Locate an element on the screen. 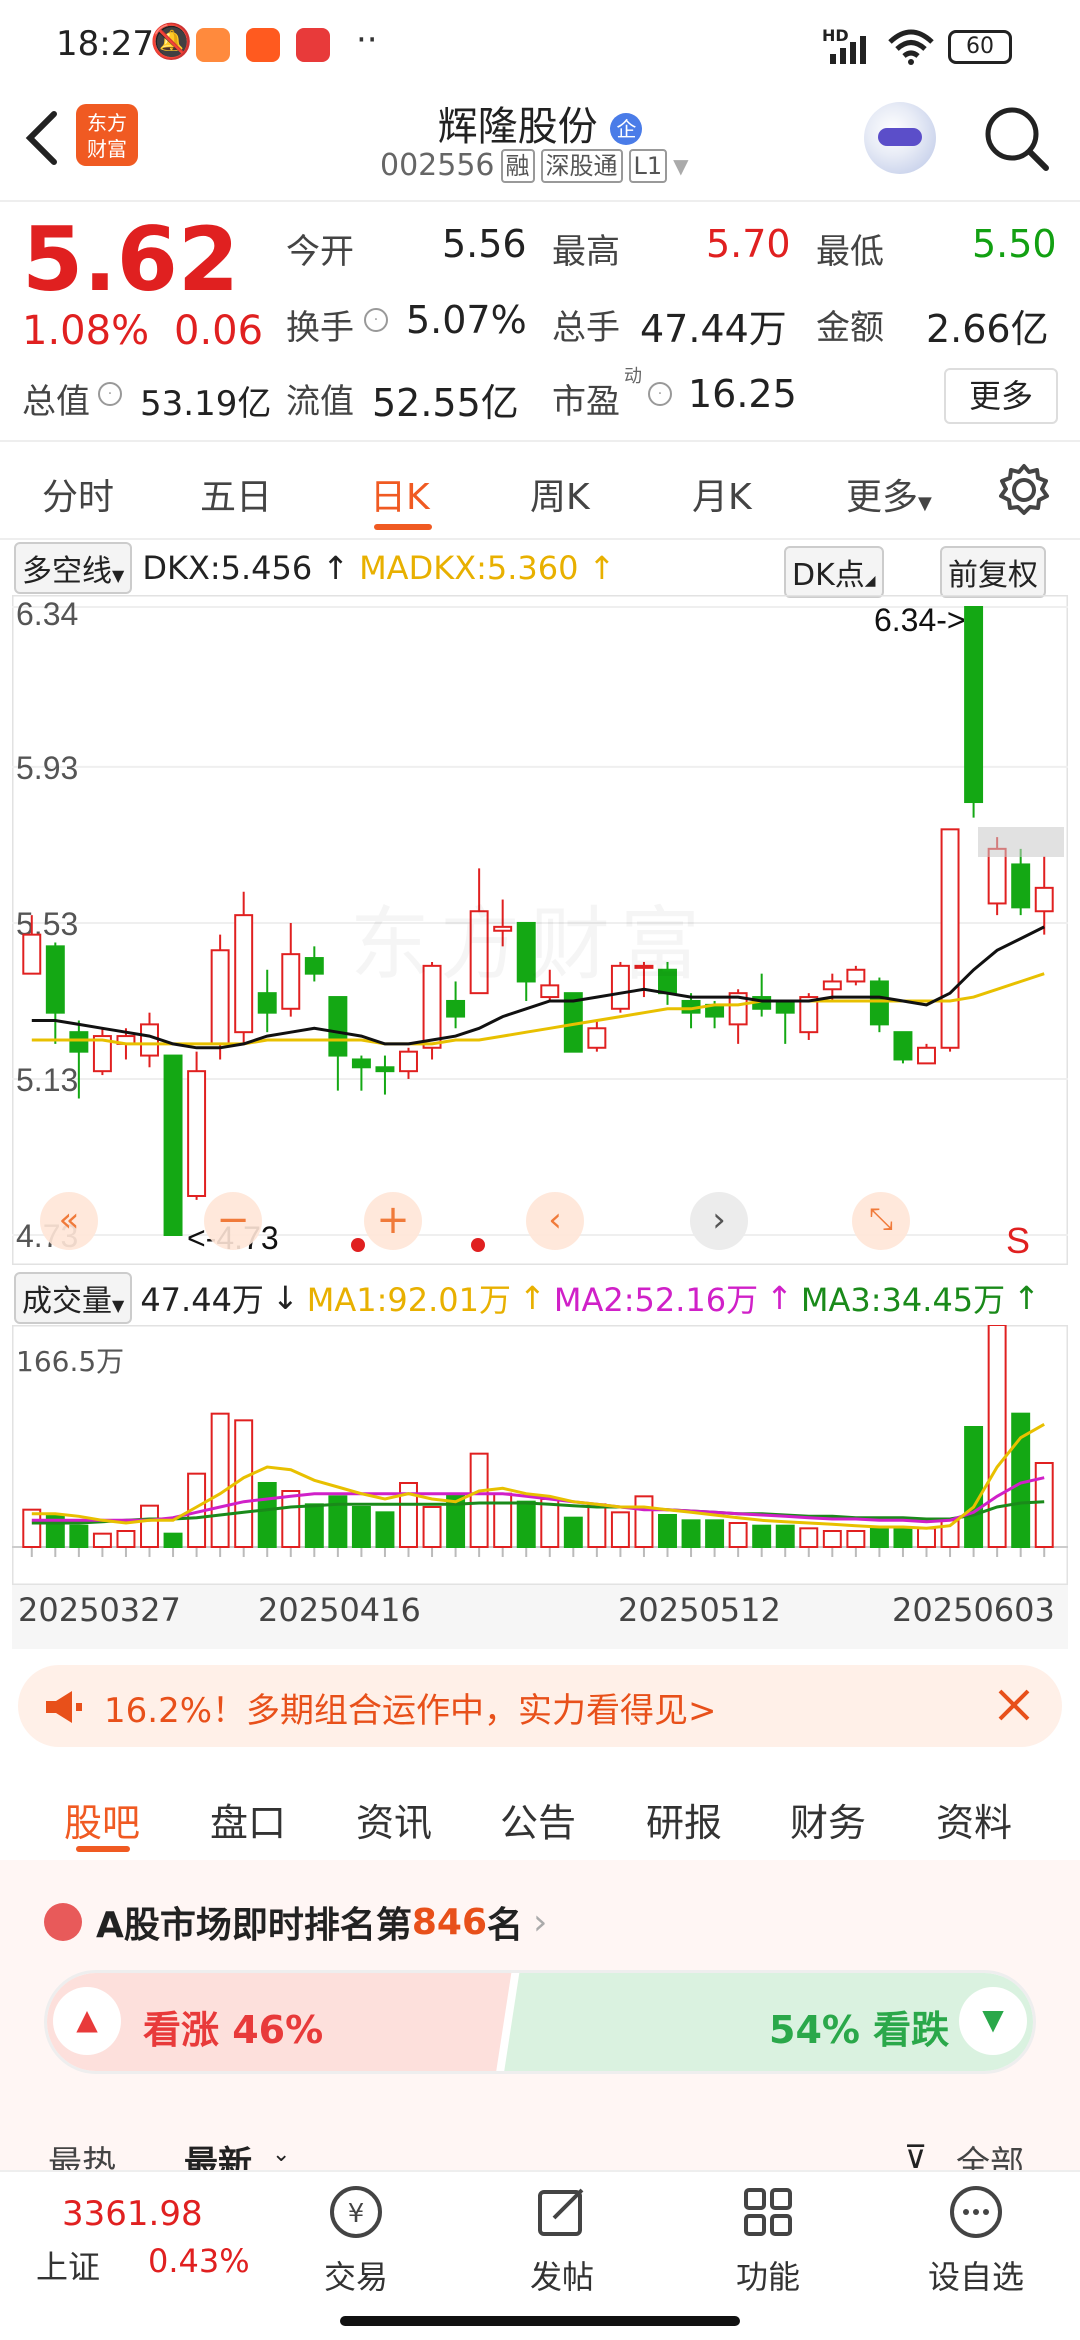 This screenshot has height=2340, width=1080. tab-more: 更多▼ is located at coordinates (889, 494).